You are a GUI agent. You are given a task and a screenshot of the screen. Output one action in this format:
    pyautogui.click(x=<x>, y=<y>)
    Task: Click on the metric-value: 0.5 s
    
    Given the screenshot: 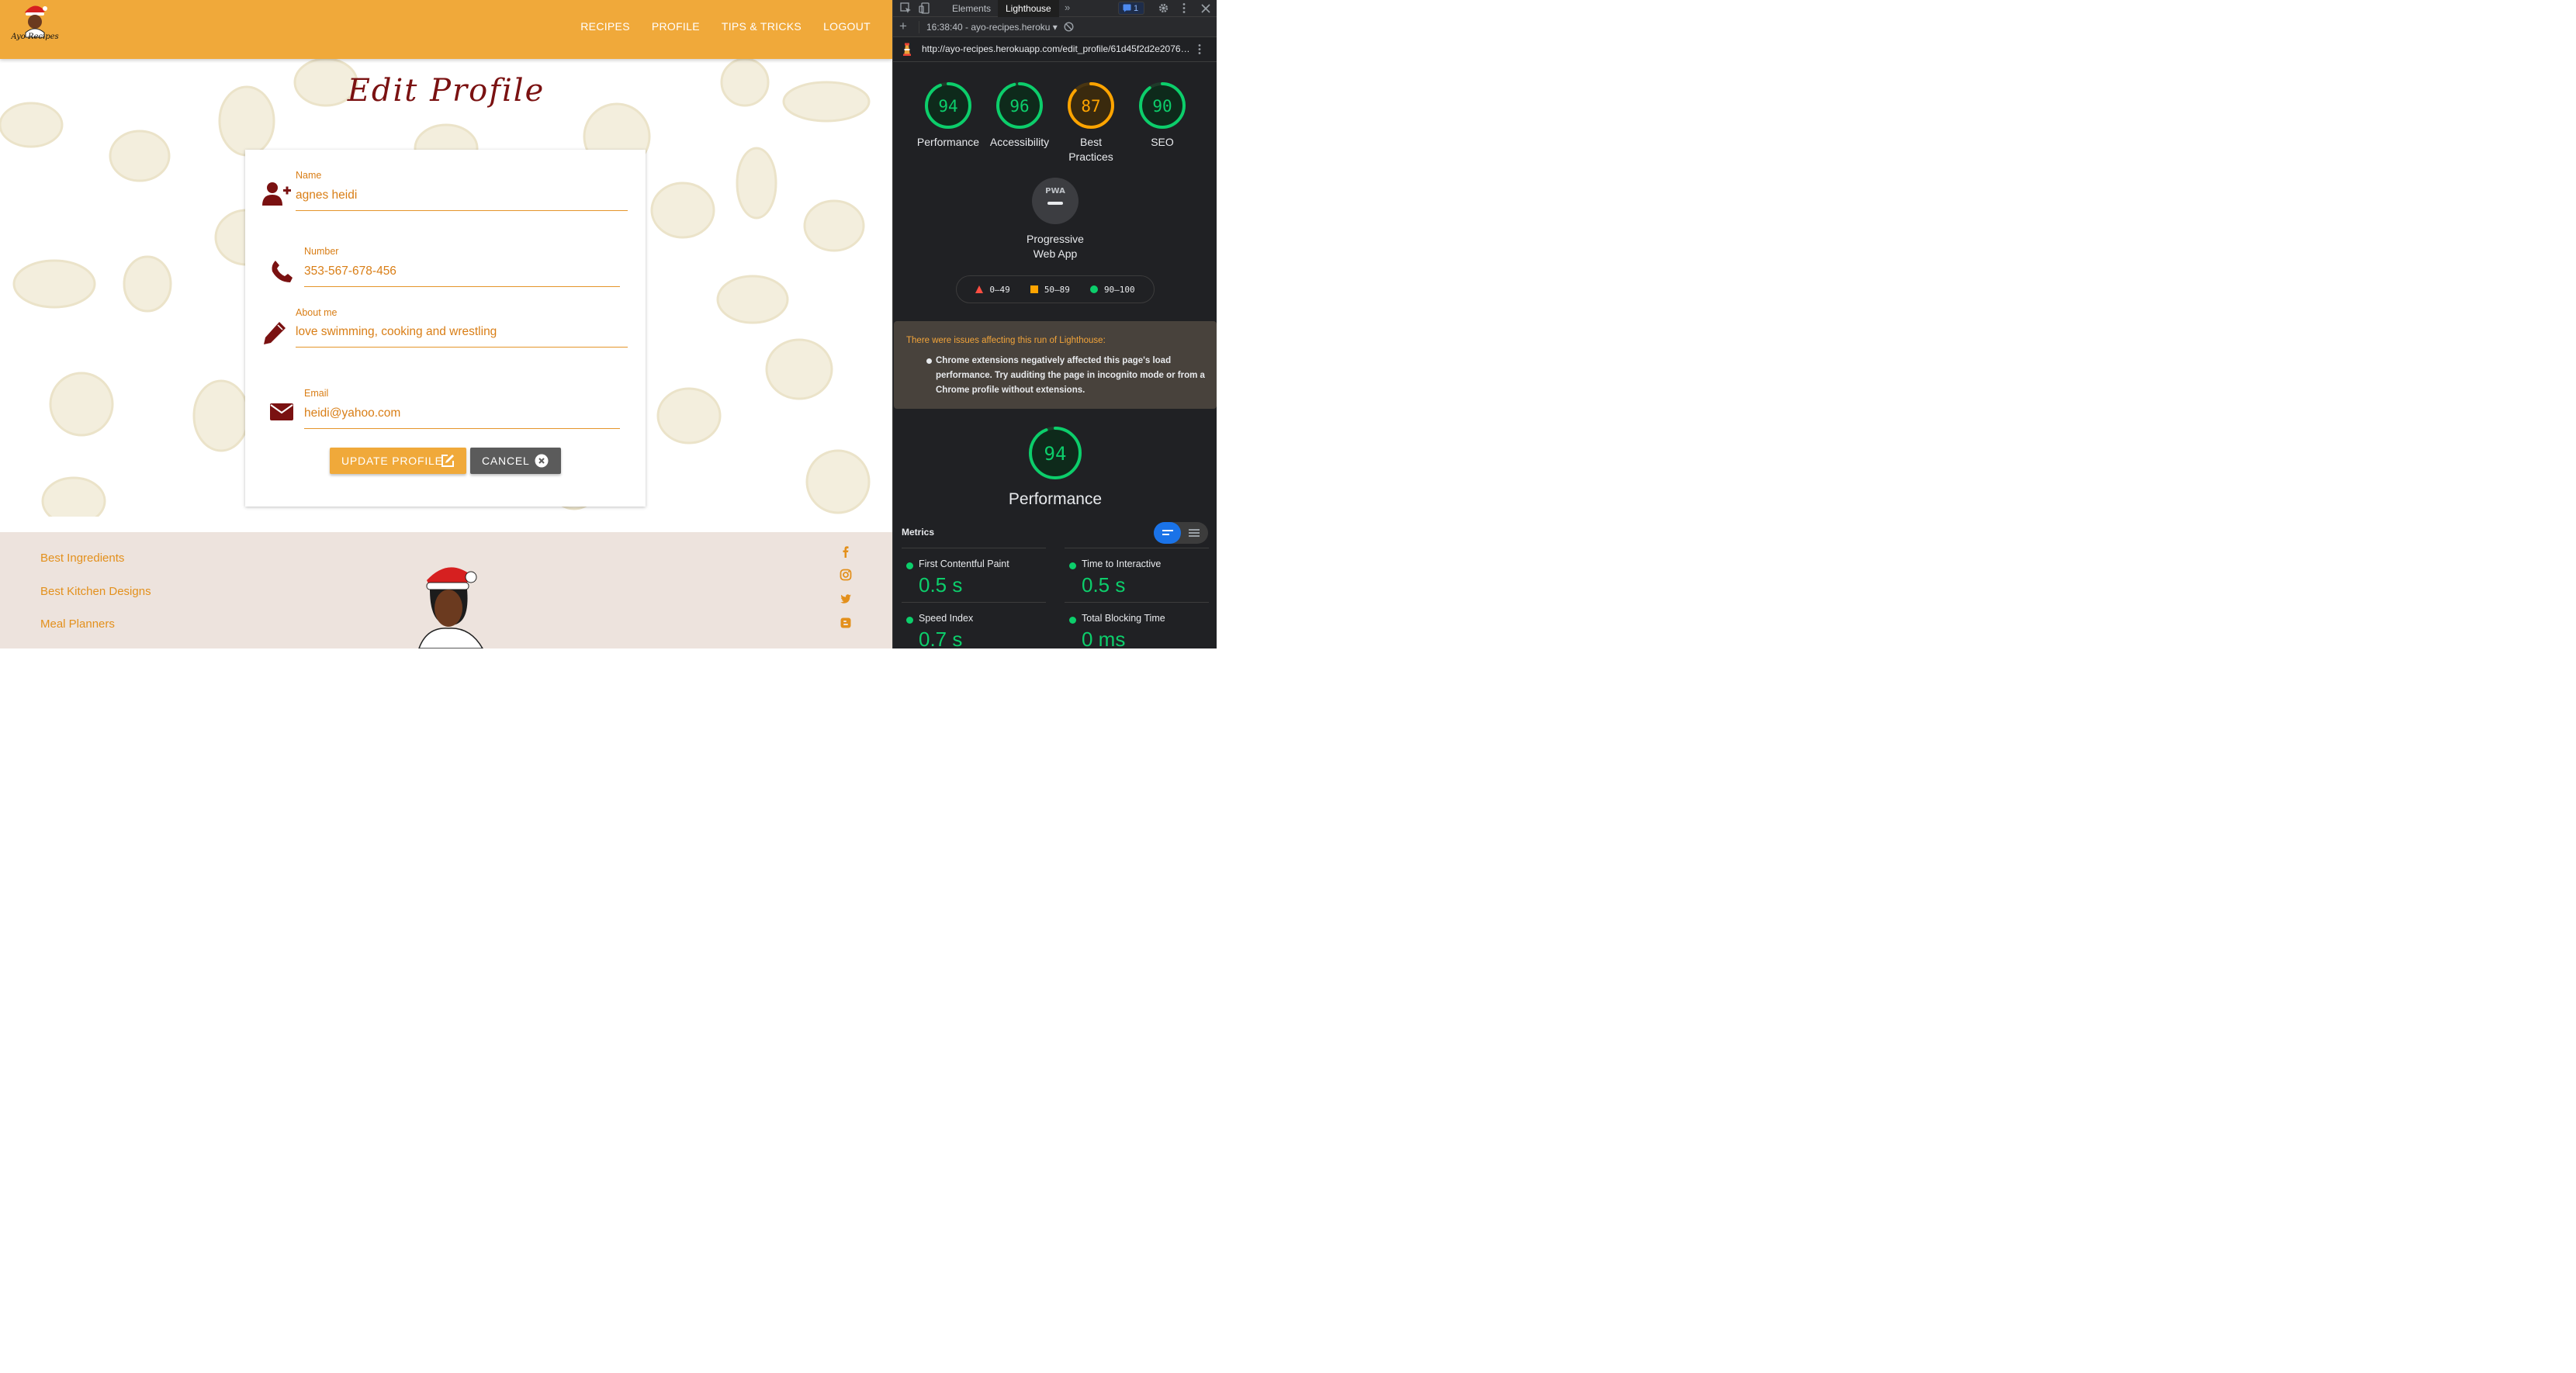 What is the action you would take?
    pyautogui.click(x=941, y=585)
    